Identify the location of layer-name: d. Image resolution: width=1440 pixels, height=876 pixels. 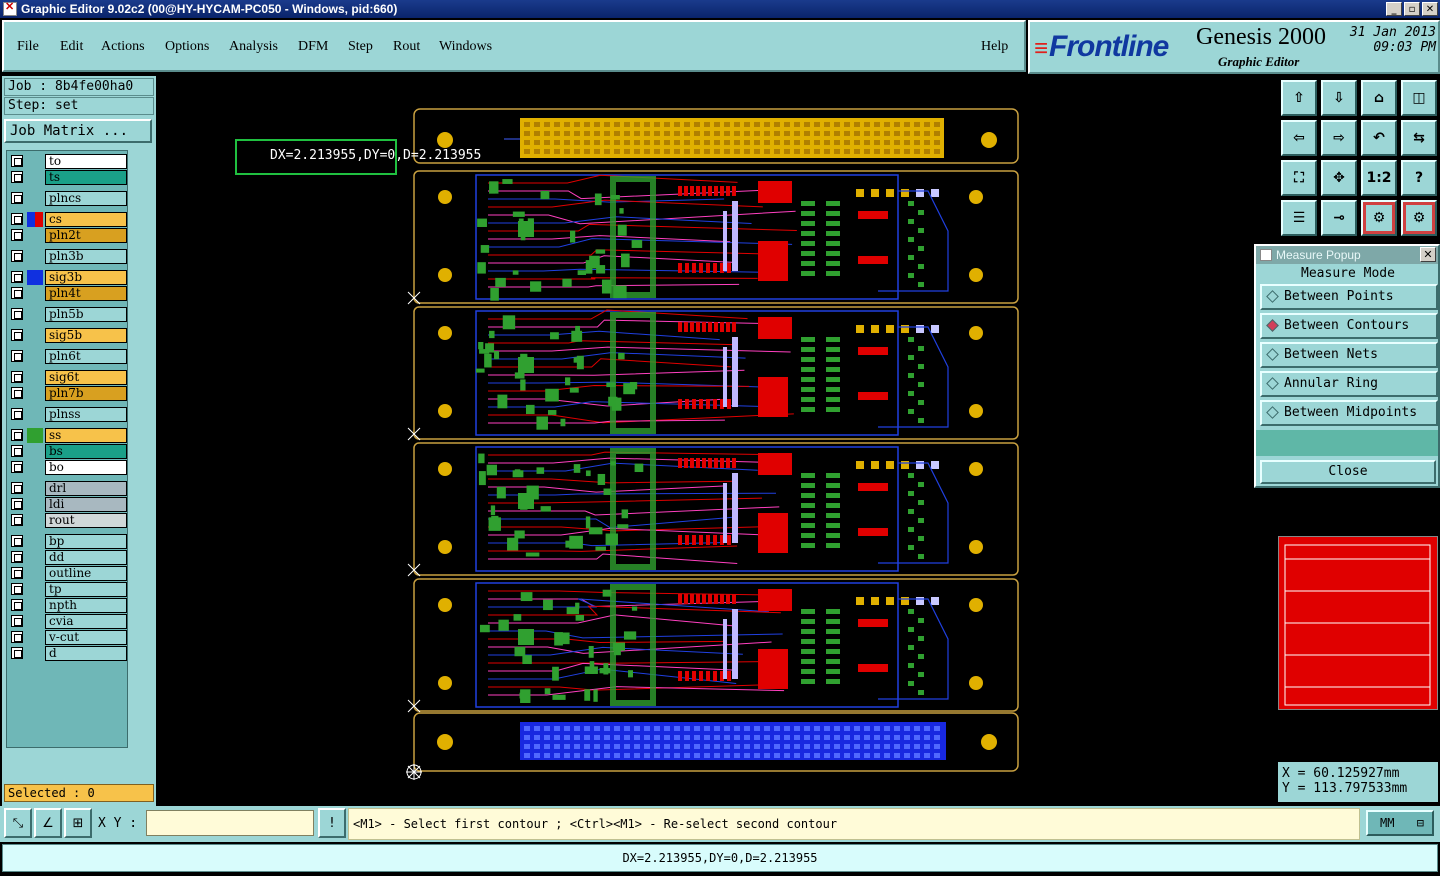
(86, 653).